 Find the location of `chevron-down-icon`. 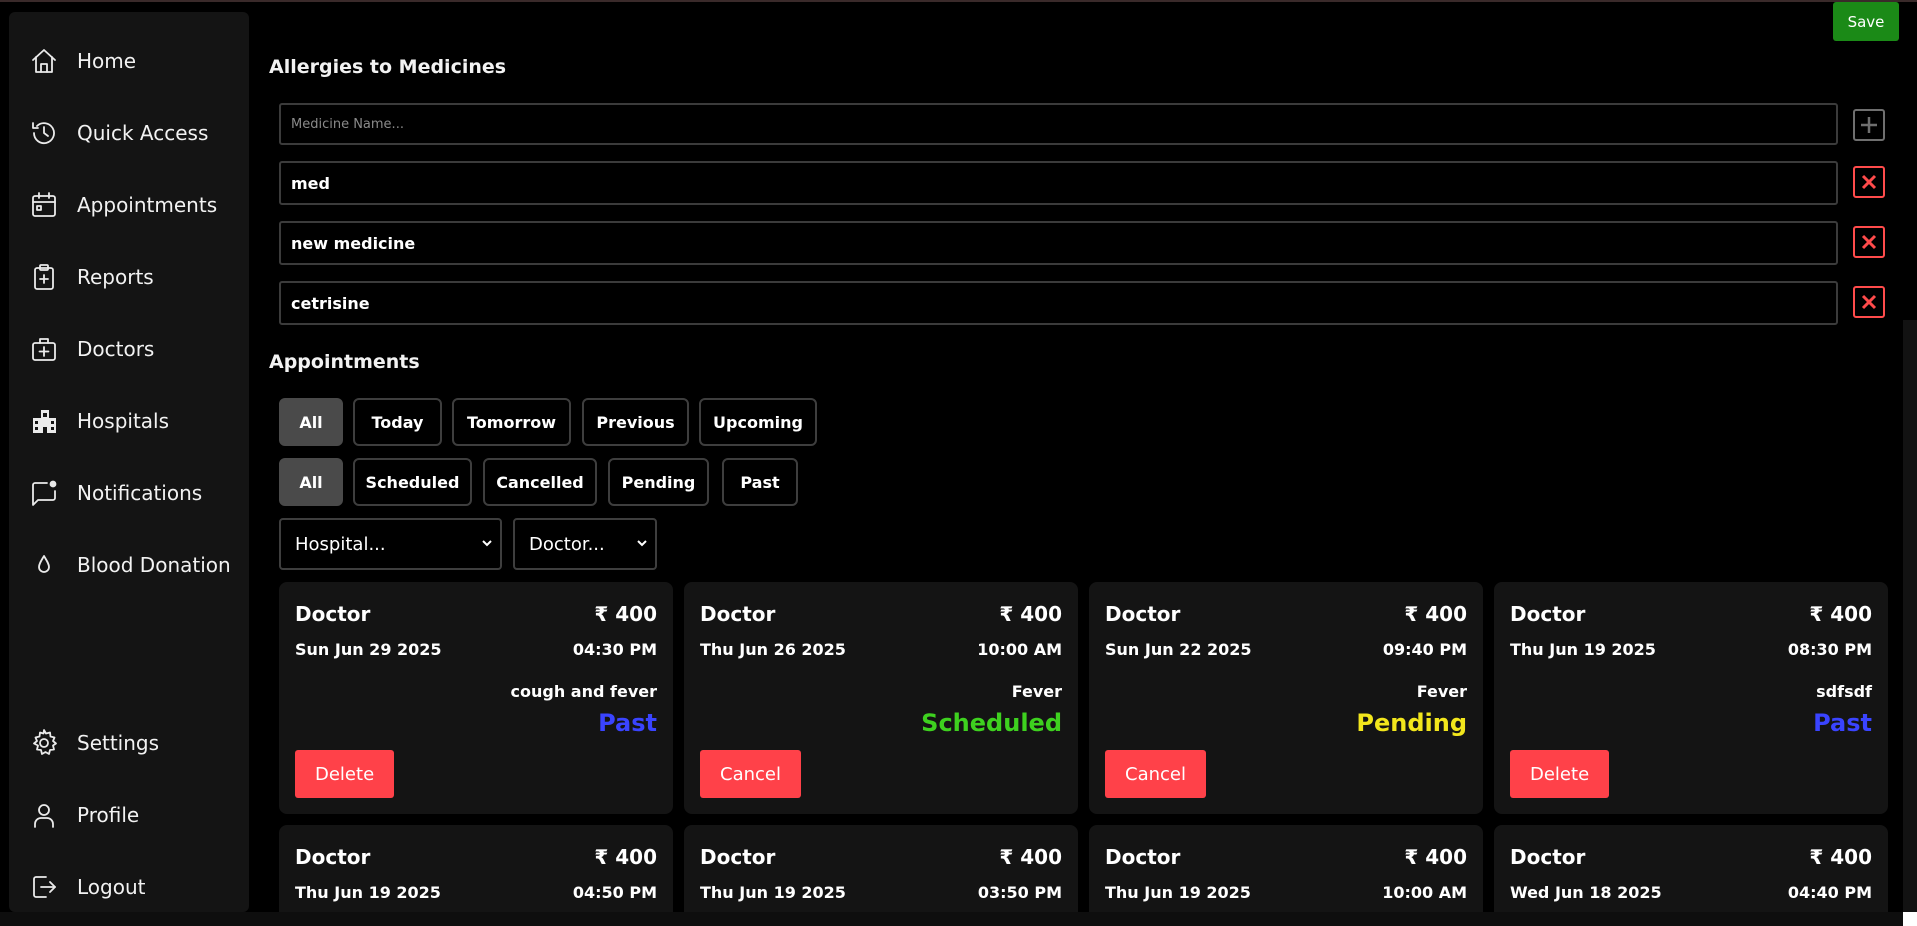

chevron-down-icon is located at coordinates (642, 543).